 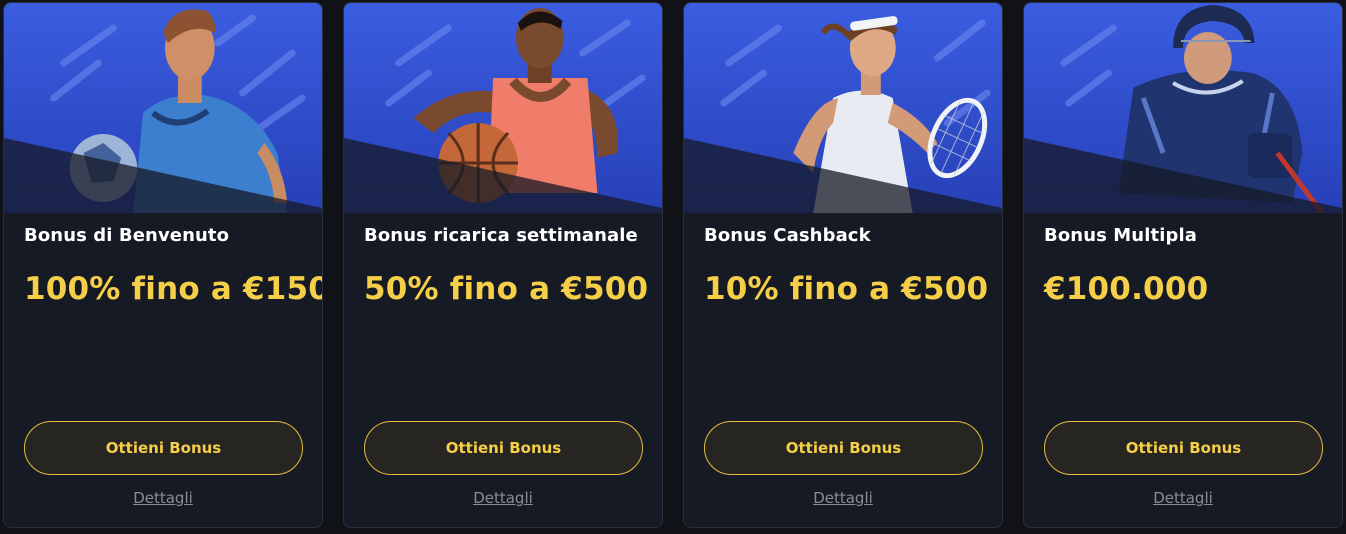 I want to click on tennis-player-image, so click(x=843, y=108).